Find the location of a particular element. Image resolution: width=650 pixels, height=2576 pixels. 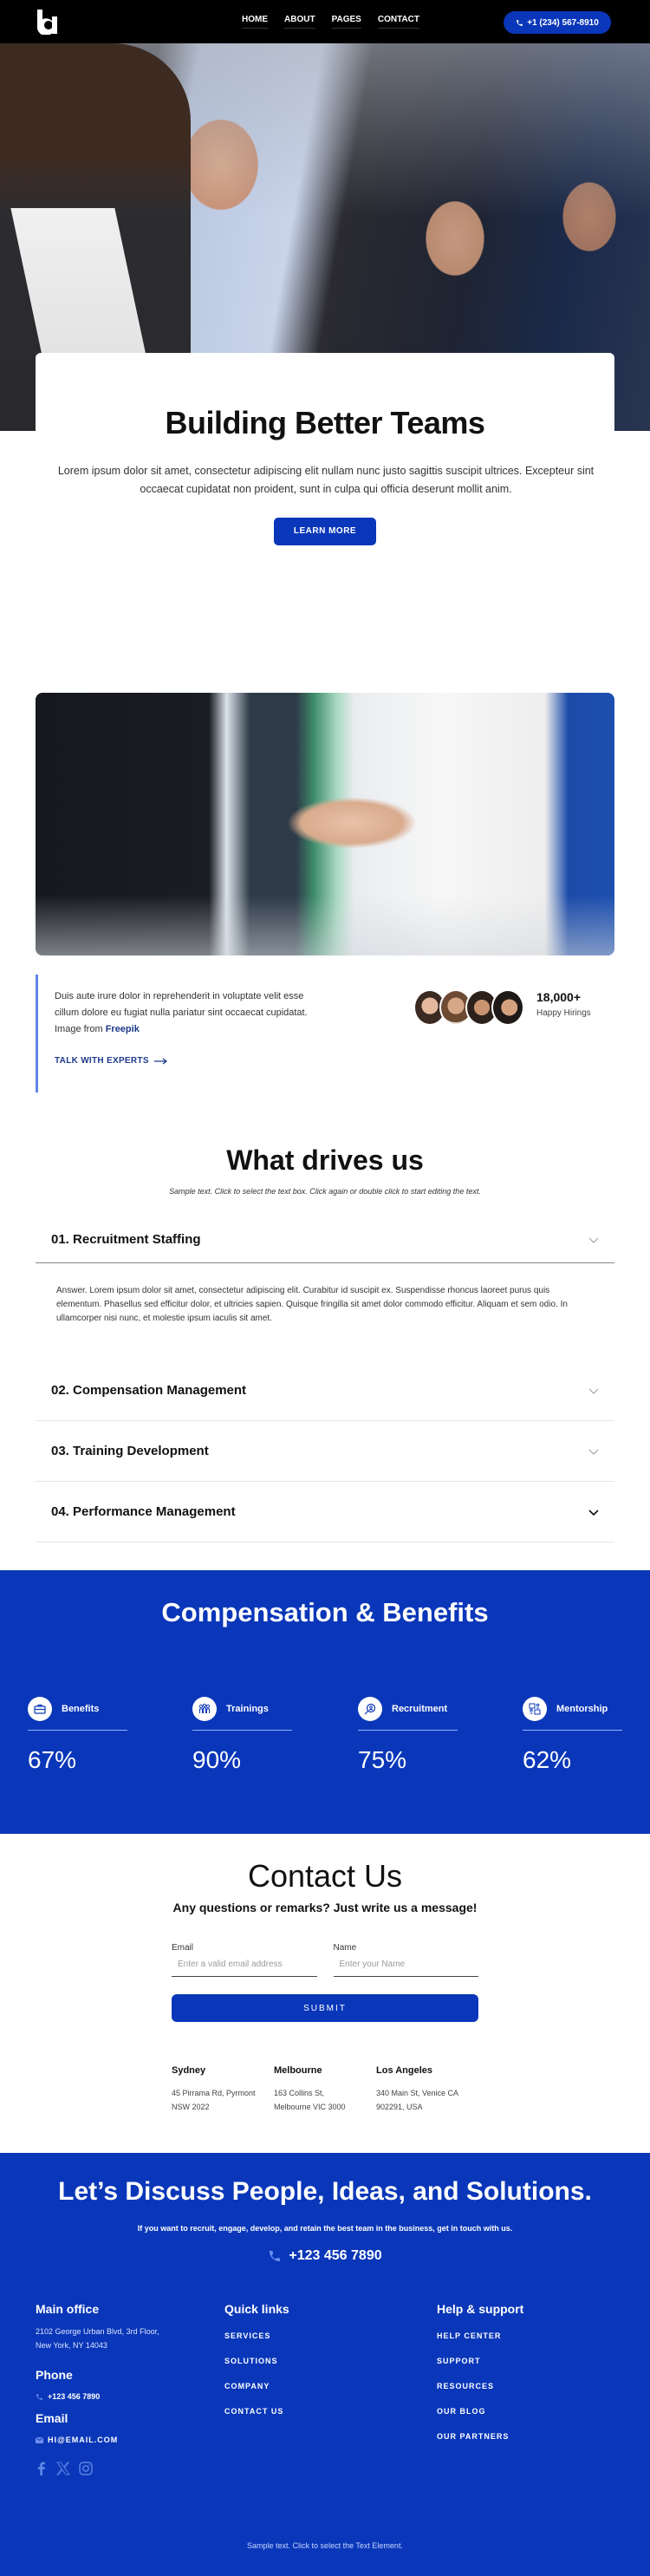

team-hands-image is located at coordinates (325, 824).